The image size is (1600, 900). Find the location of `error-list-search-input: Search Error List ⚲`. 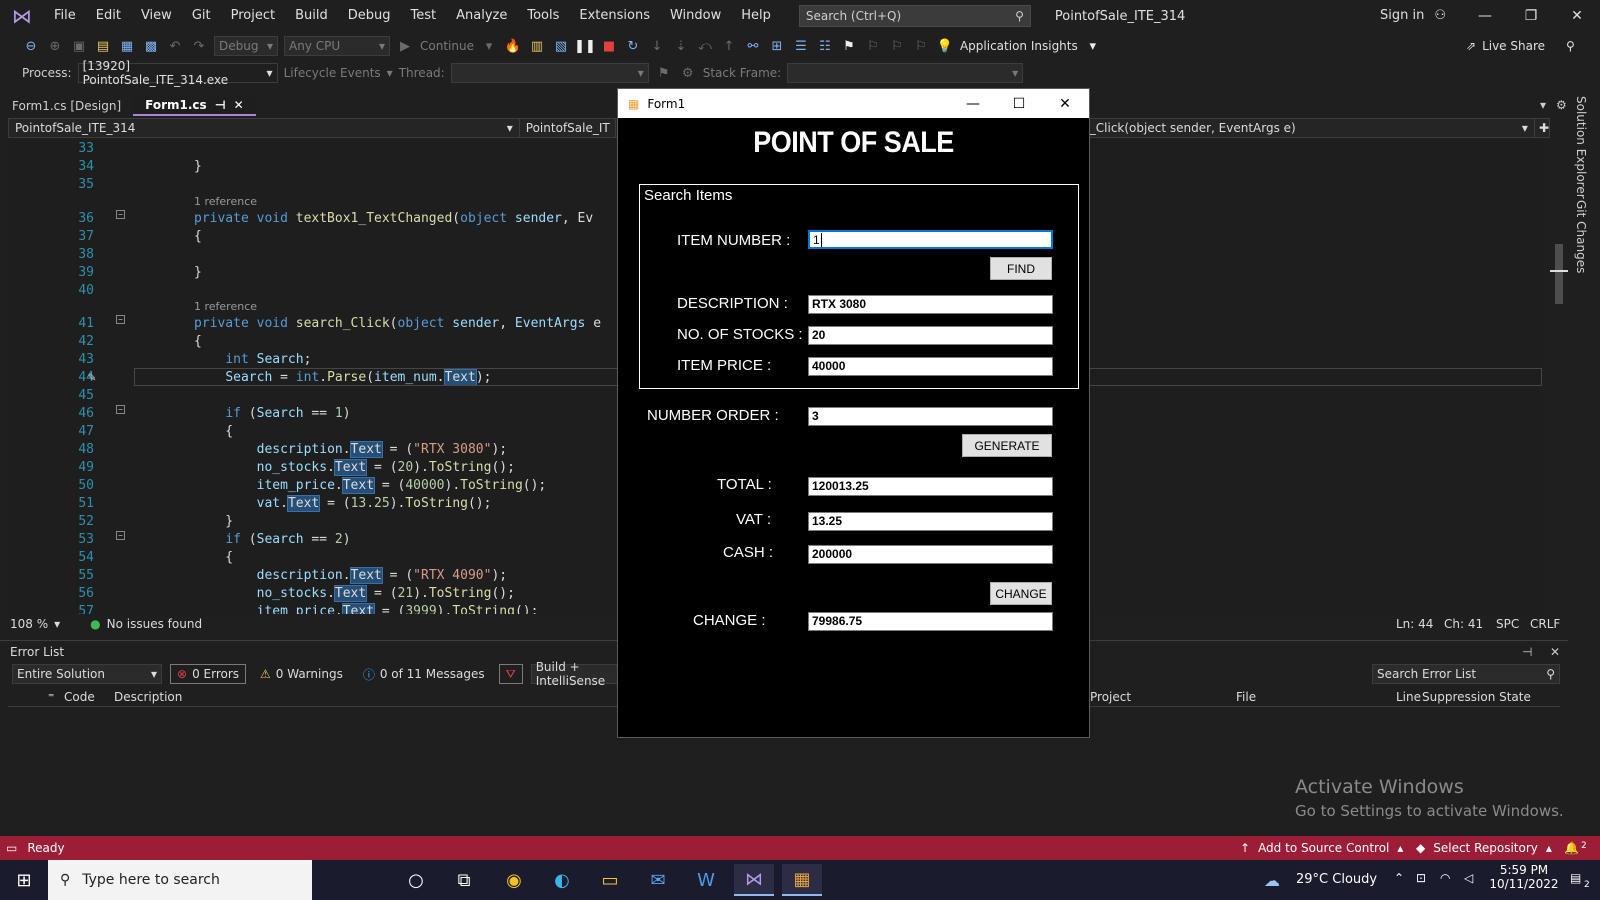

error-list-search-input: Search Error List ⚲ is located at coordinates (1466, 674).